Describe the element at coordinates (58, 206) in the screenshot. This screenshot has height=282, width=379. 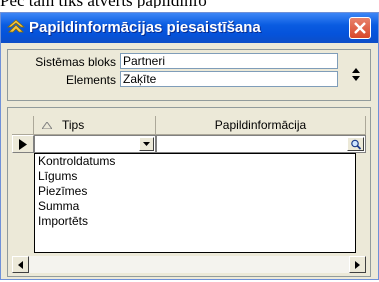
I see `dropdown-option-summa: Summa` at that location.